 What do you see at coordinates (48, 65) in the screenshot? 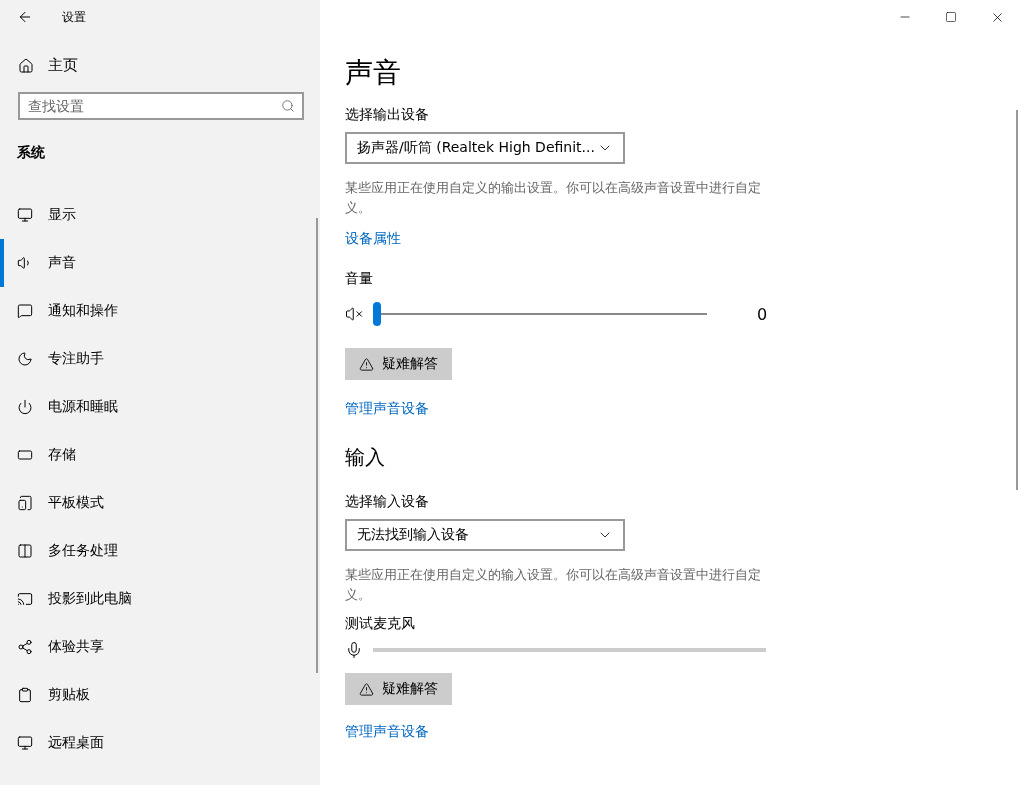
I see `home-link: 主页` at bounding box center [48, 65].